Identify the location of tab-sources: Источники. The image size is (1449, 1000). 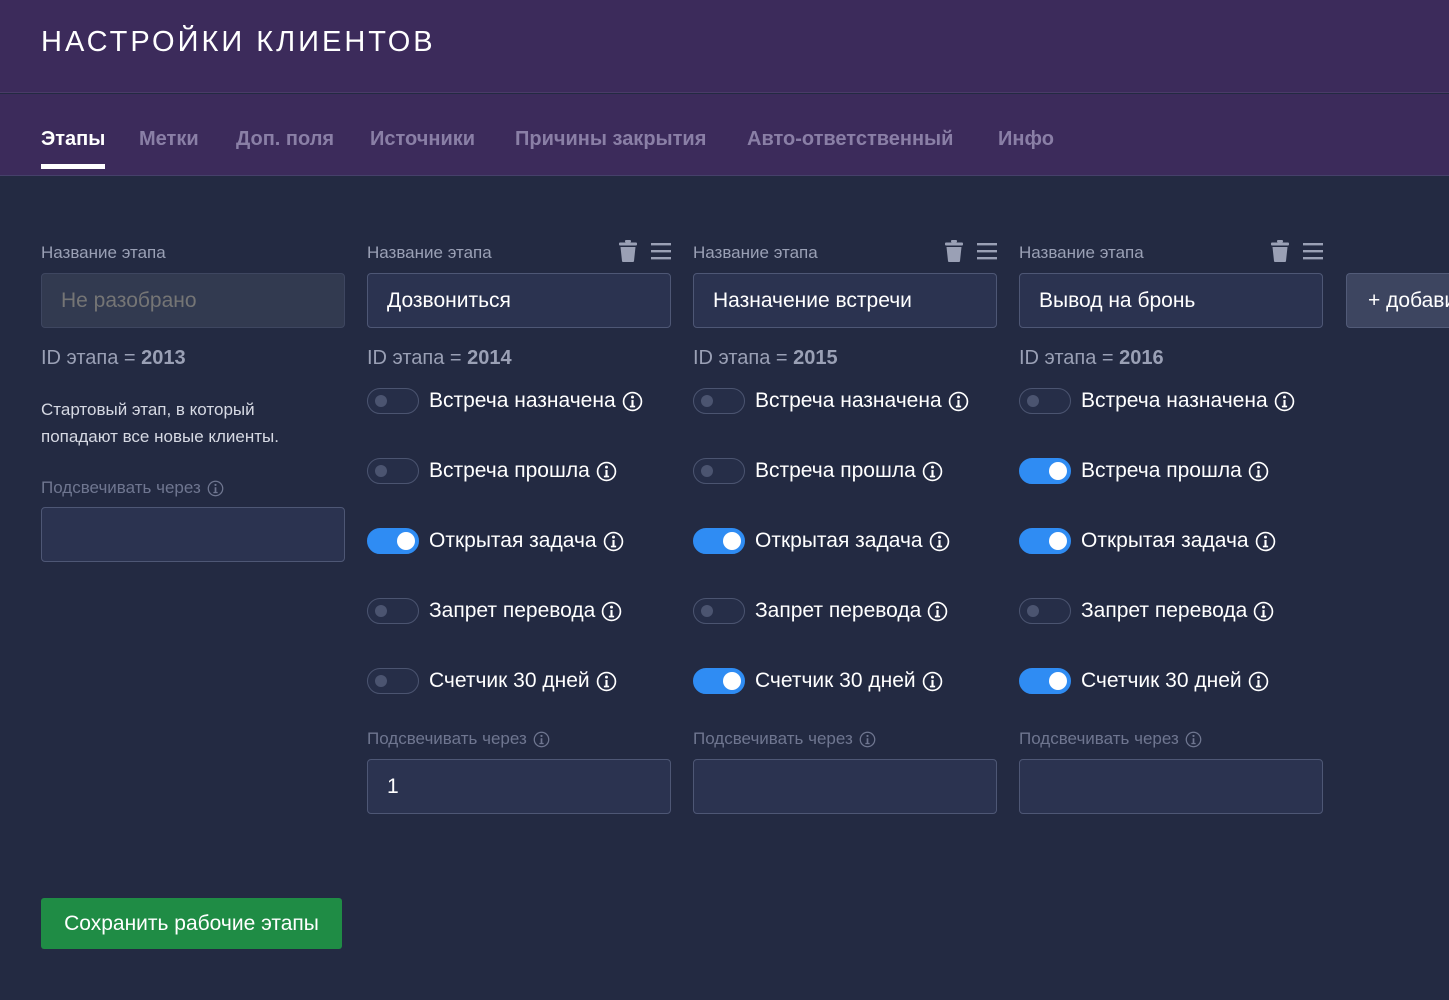
(422, 139).